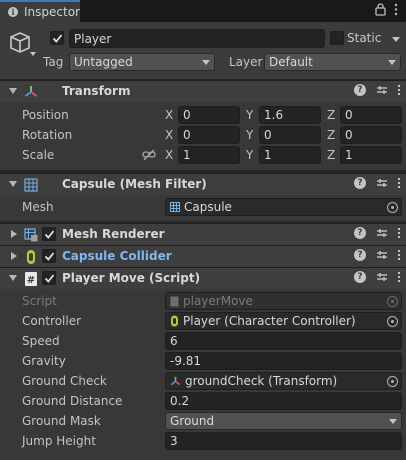 This screenshot has width=406, height=460. What do you see at coordinates (290, 155) in the screenshot?
I see `scale-y-field: 1` at bounding box center [290, 155].